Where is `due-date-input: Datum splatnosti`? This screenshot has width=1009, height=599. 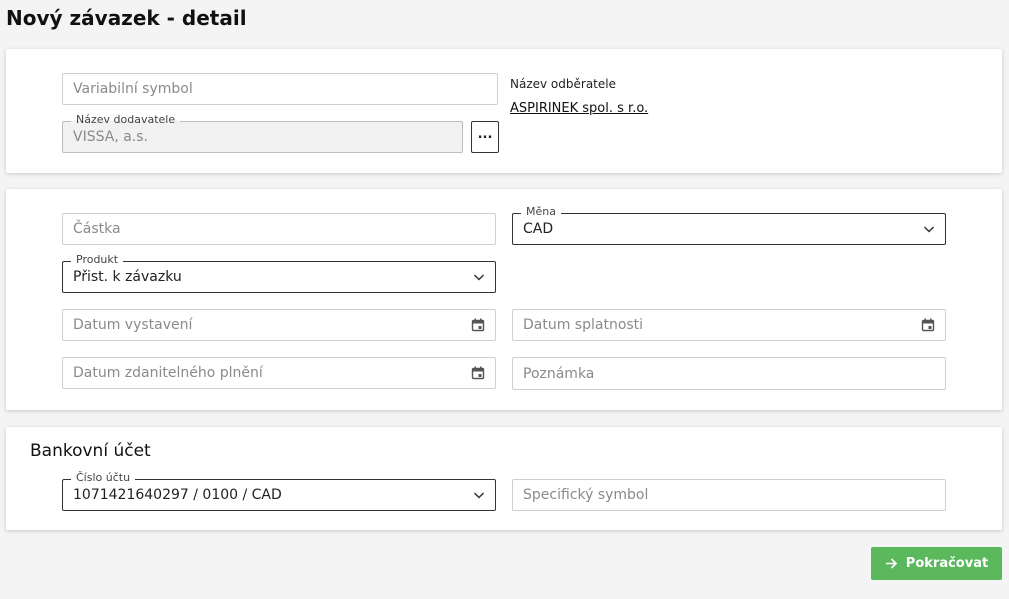
due-date-input: Datum splatnosti is located at coordinates (729, 325).